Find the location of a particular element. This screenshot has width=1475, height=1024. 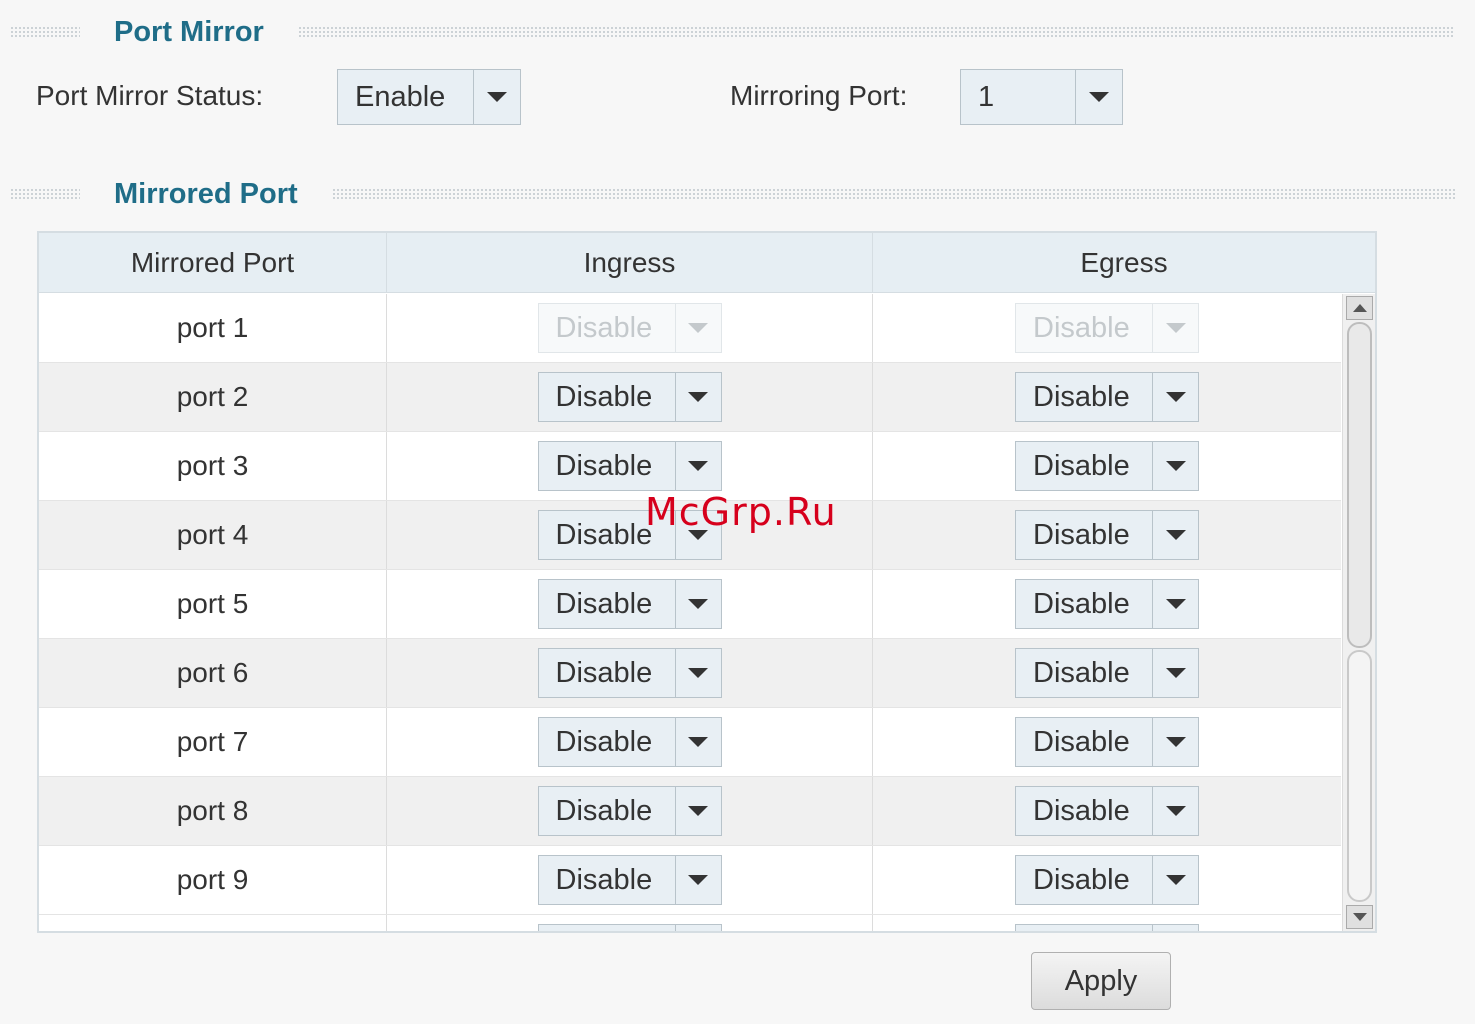

scroll-down-arrow-icon is located at coordinates (1359, 917).